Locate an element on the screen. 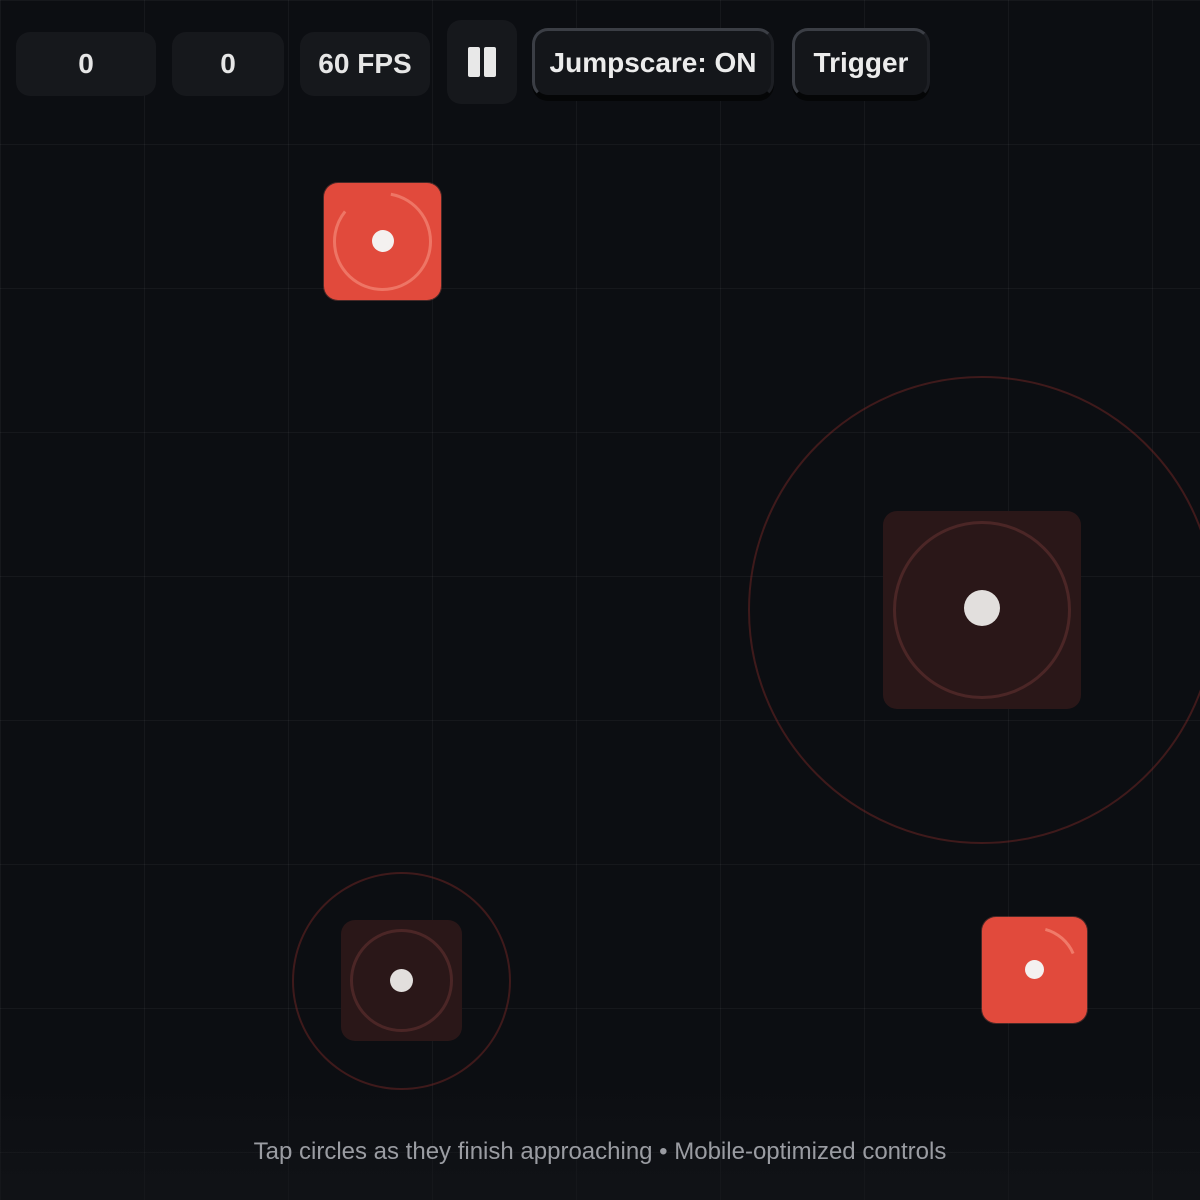 The width and height of the screenshot is (1200, 1200). fps-counter: 60 FPS is located at coordinates (365, 64).